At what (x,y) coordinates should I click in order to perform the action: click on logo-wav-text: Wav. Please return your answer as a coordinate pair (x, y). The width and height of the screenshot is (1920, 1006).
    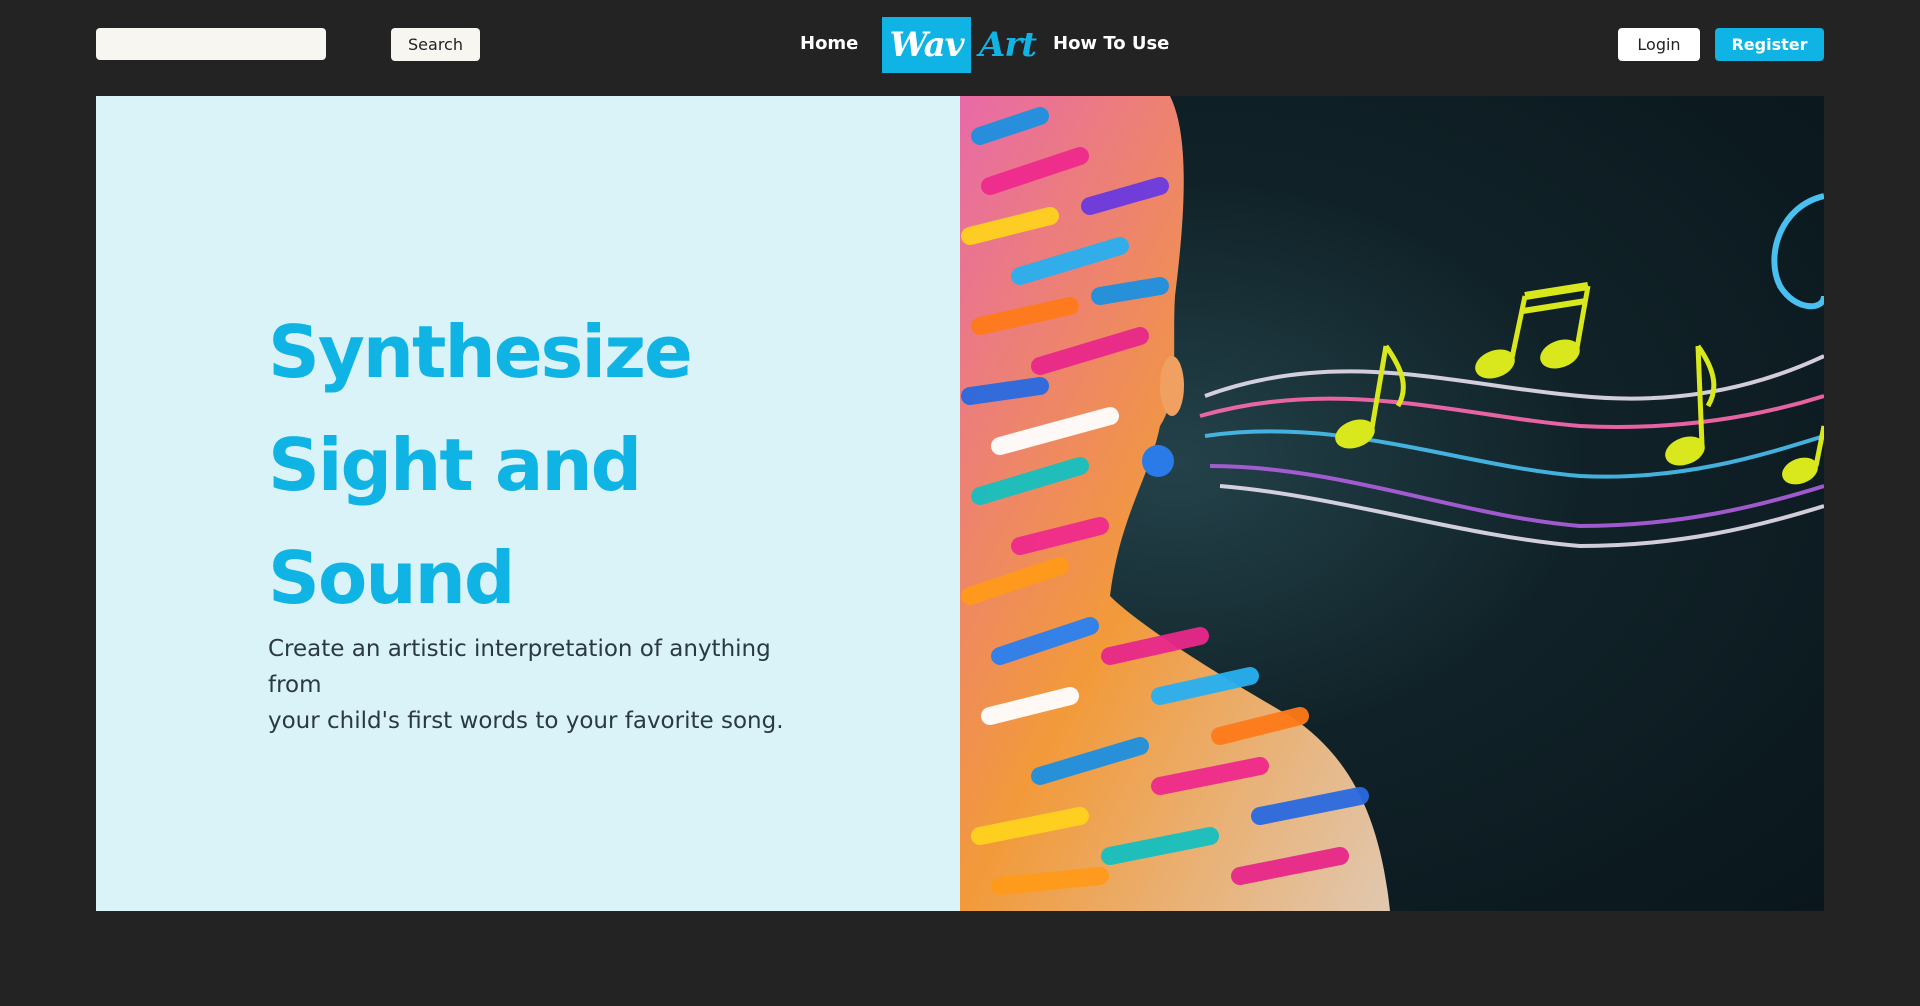
    Looking at the image, I should click on (926, 45).